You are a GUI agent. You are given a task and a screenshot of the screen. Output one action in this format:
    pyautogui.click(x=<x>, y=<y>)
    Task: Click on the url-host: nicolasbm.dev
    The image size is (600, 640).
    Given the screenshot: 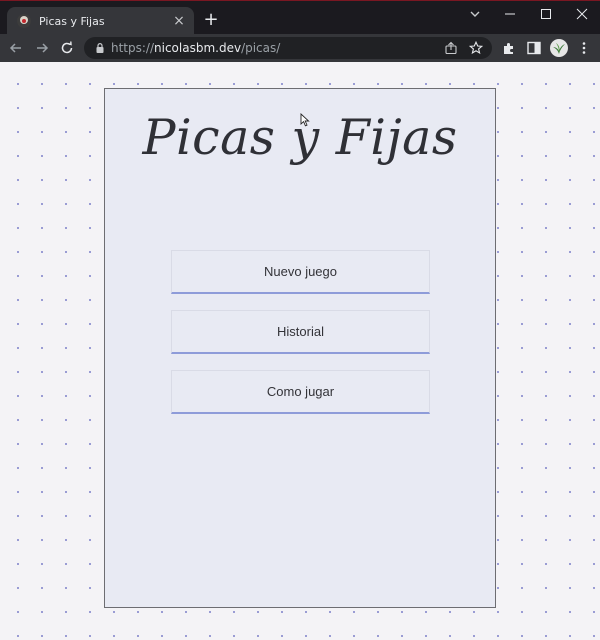 What is the action you would take?
    pyautogui.click(x=198, y=48)
    